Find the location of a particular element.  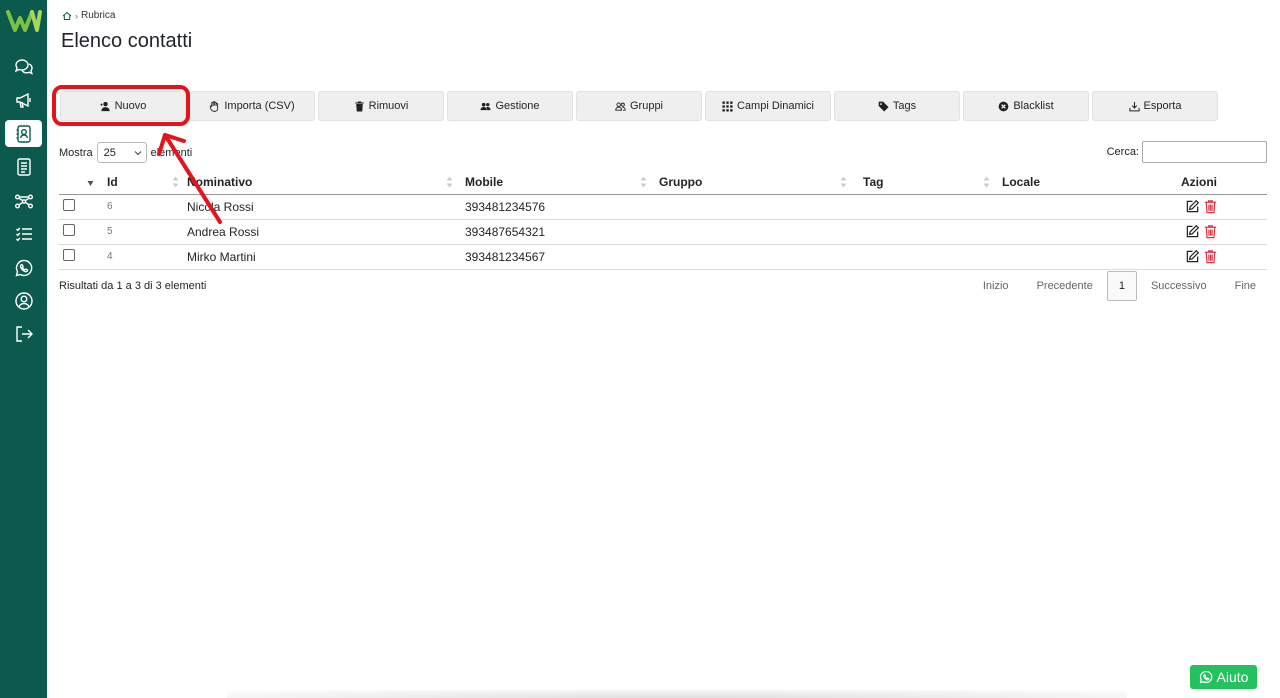

nav-templates is located at coordinates (23, 166).